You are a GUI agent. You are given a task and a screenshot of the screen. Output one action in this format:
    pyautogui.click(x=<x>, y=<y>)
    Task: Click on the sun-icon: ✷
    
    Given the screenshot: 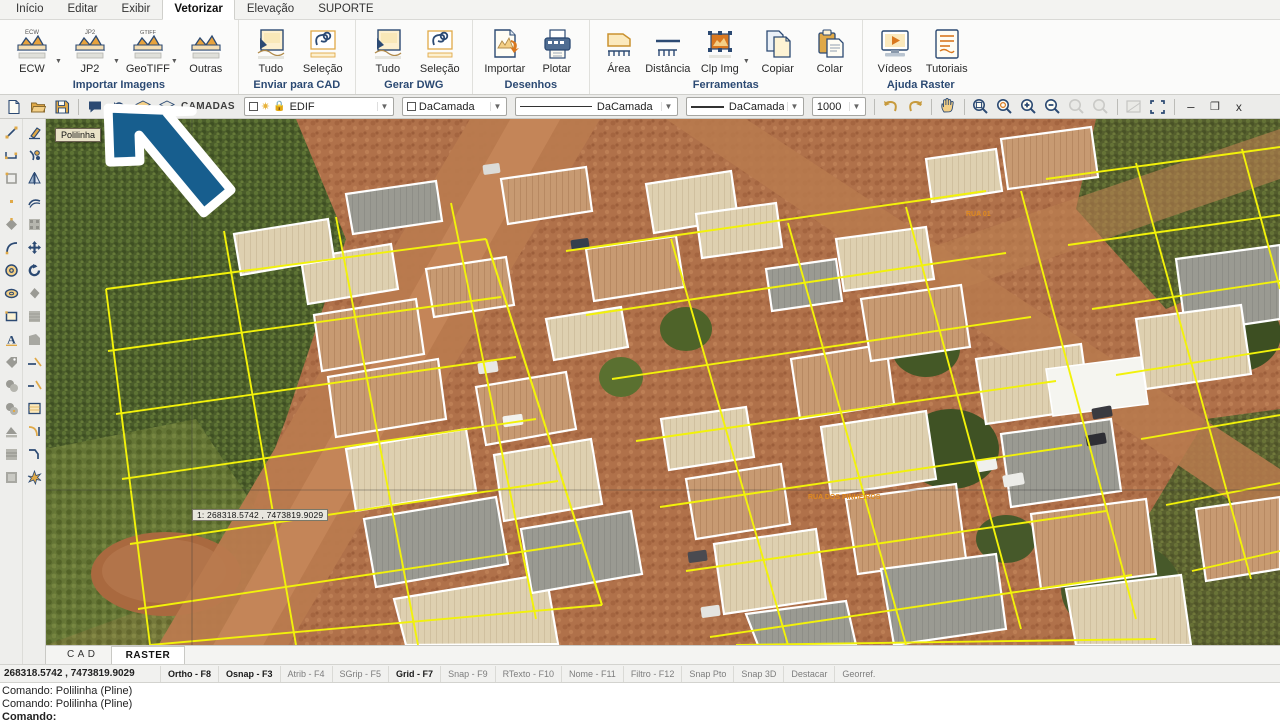 What is the action you would take?
    pyautogui.click(x=265, y=106)
    